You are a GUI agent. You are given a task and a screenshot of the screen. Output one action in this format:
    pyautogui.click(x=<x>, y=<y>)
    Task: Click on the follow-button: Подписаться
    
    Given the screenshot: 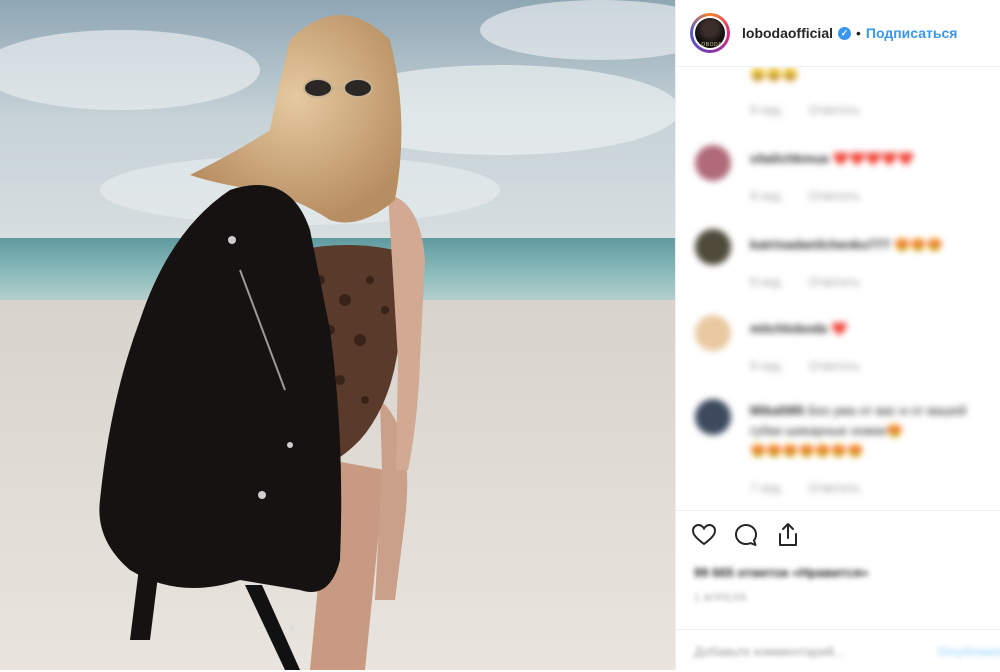 What is the action you would take?
    pyautogui.click(x=912, y=33)
    